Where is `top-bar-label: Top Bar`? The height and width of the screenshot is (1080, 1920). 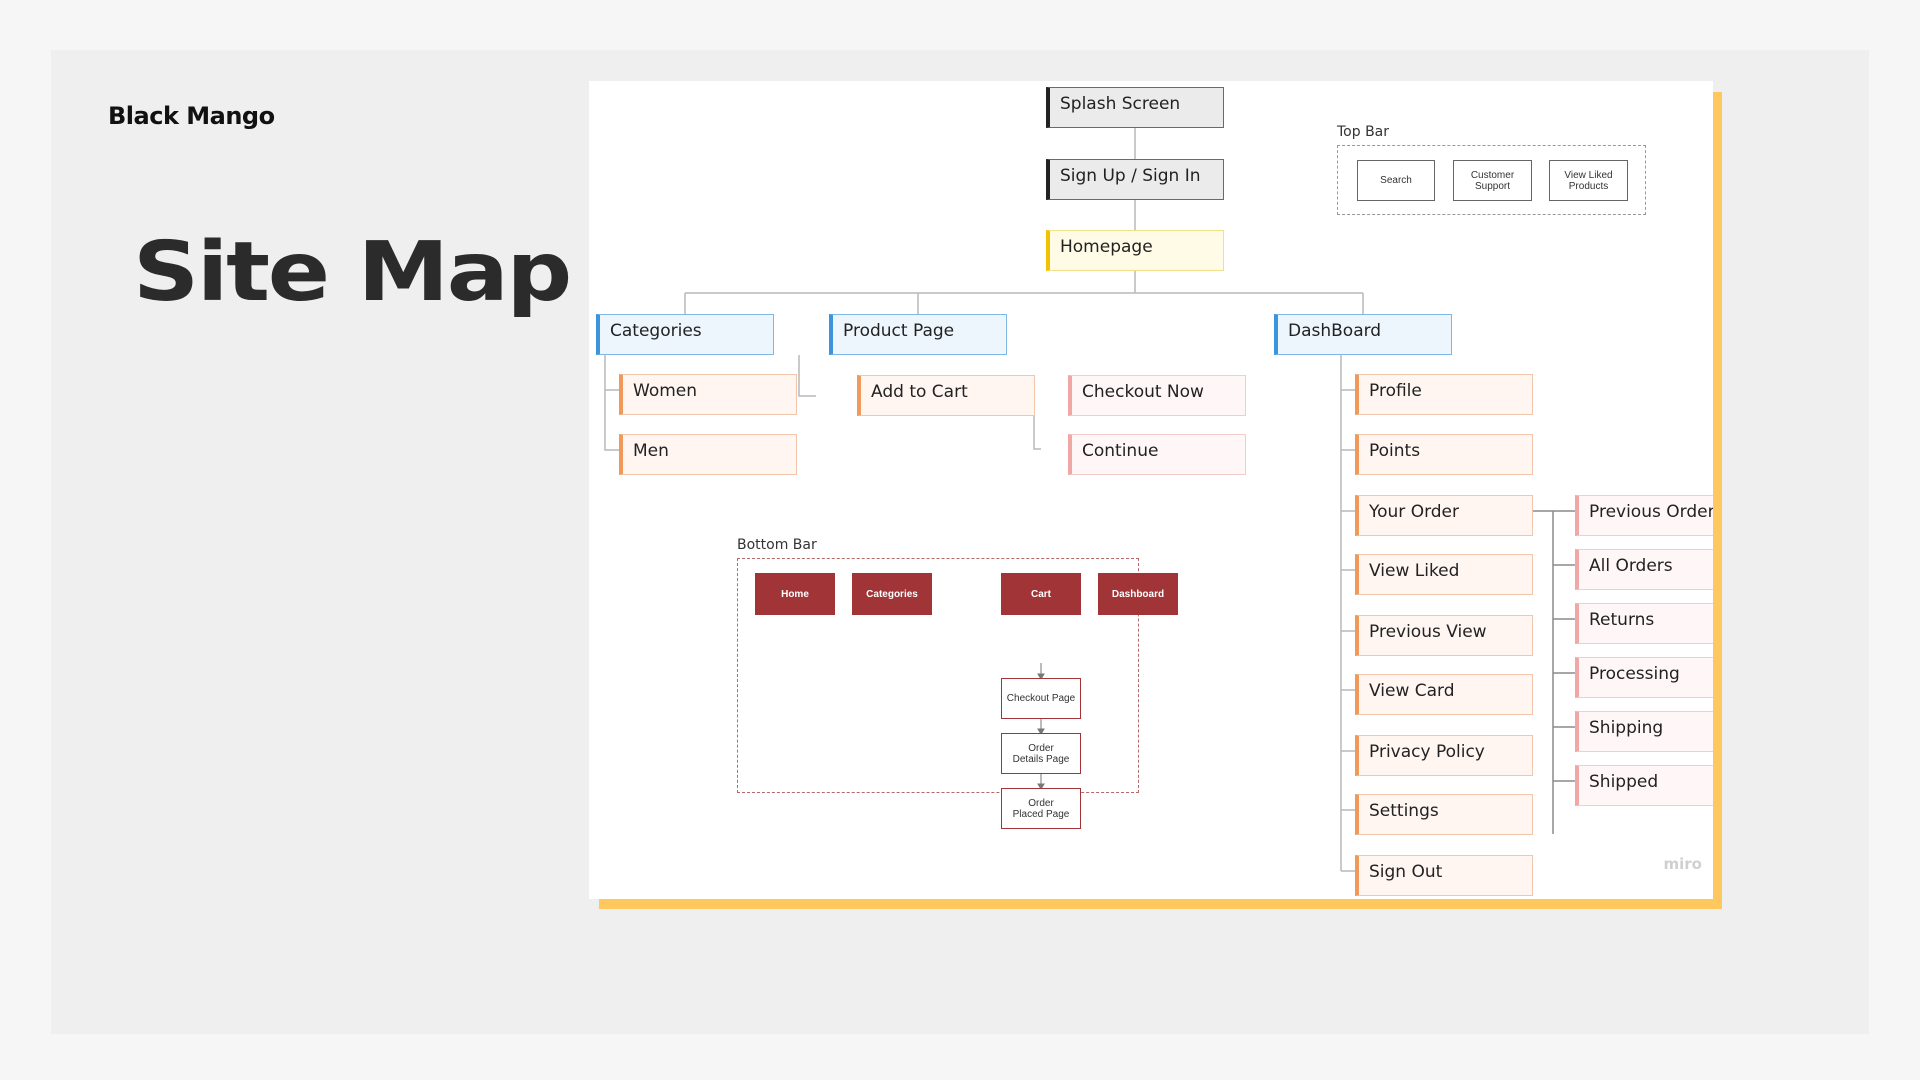 top-bar-label: Top Bar is located at coordinates (1363, 132).